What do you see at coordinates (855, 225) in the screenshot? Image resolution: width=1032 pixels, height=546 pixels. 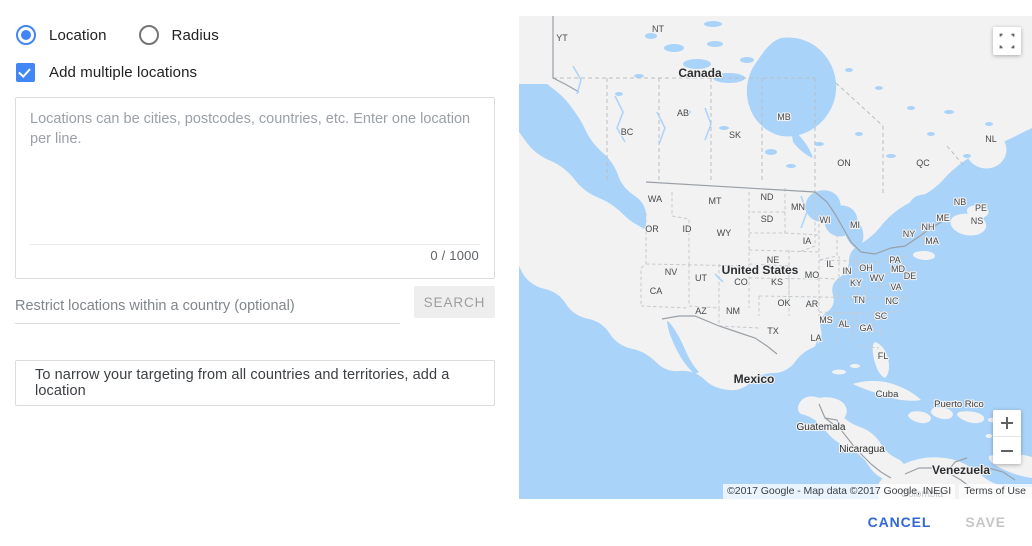 I see `map-label: MI` at bounding box center [855, 225].